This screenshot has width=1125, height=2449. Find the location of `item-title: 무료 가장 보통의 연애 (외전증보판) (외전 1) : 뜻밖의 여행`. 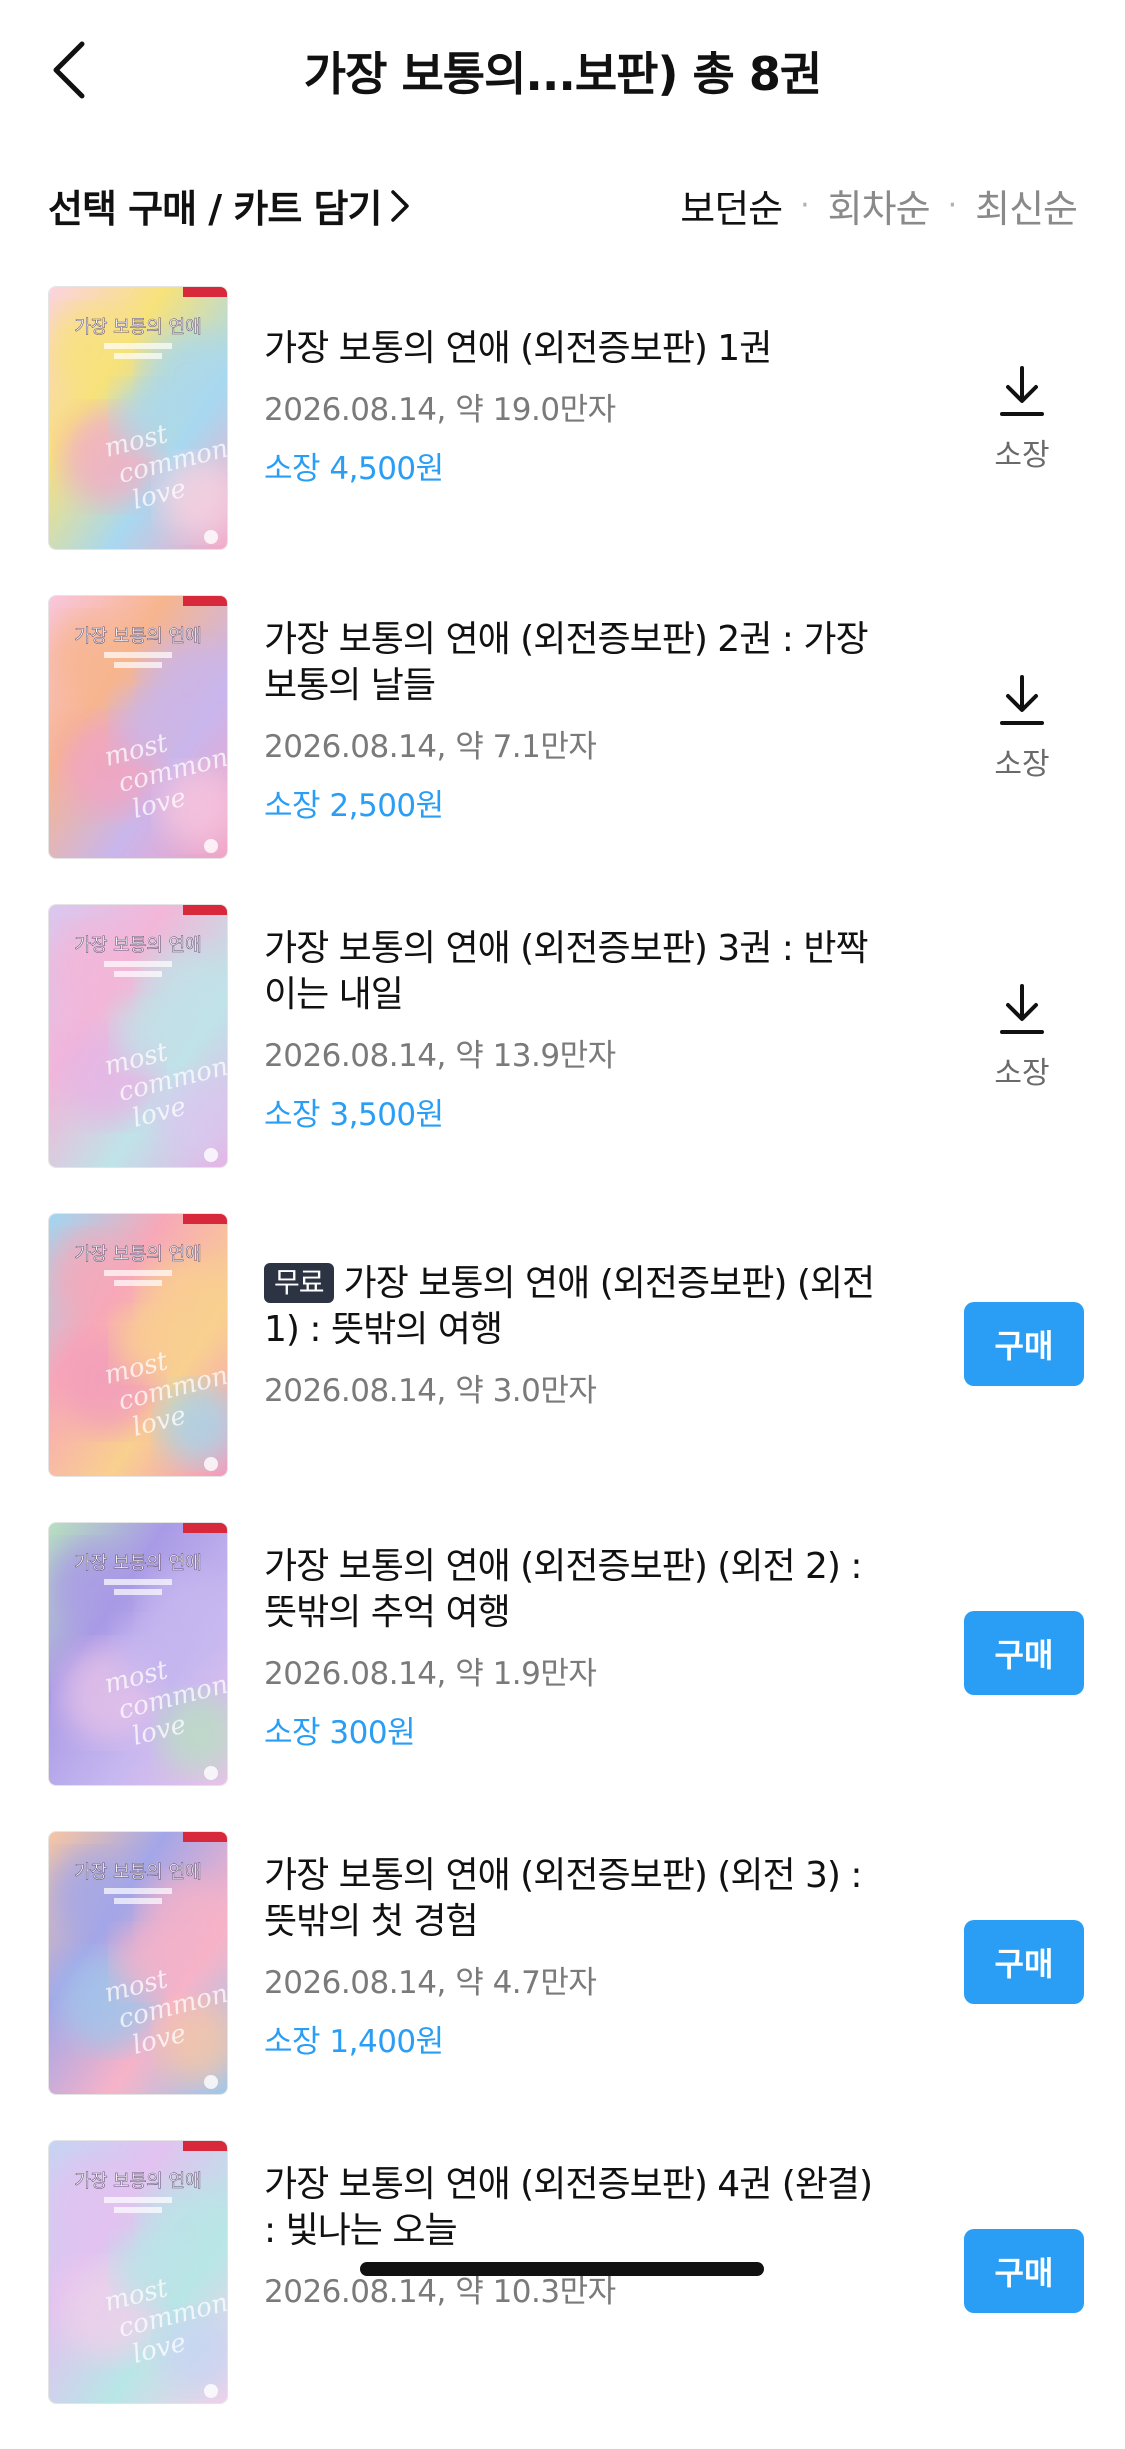

item-title: 무료 가장 보통의 연애 (외전증보판) (외전 1) : 뜻밖의 여행 is located at coordinates (574, 1307).